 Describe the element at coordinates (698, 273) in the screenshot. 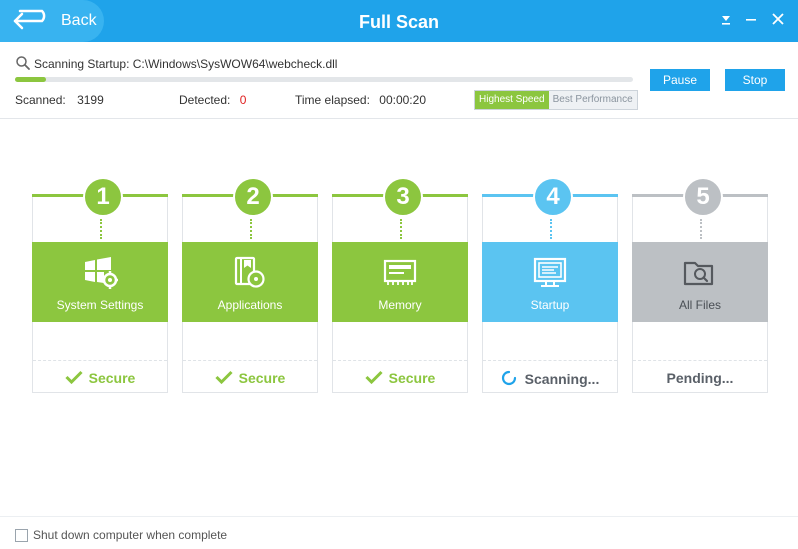

I see `folder-search-icon` at that location.